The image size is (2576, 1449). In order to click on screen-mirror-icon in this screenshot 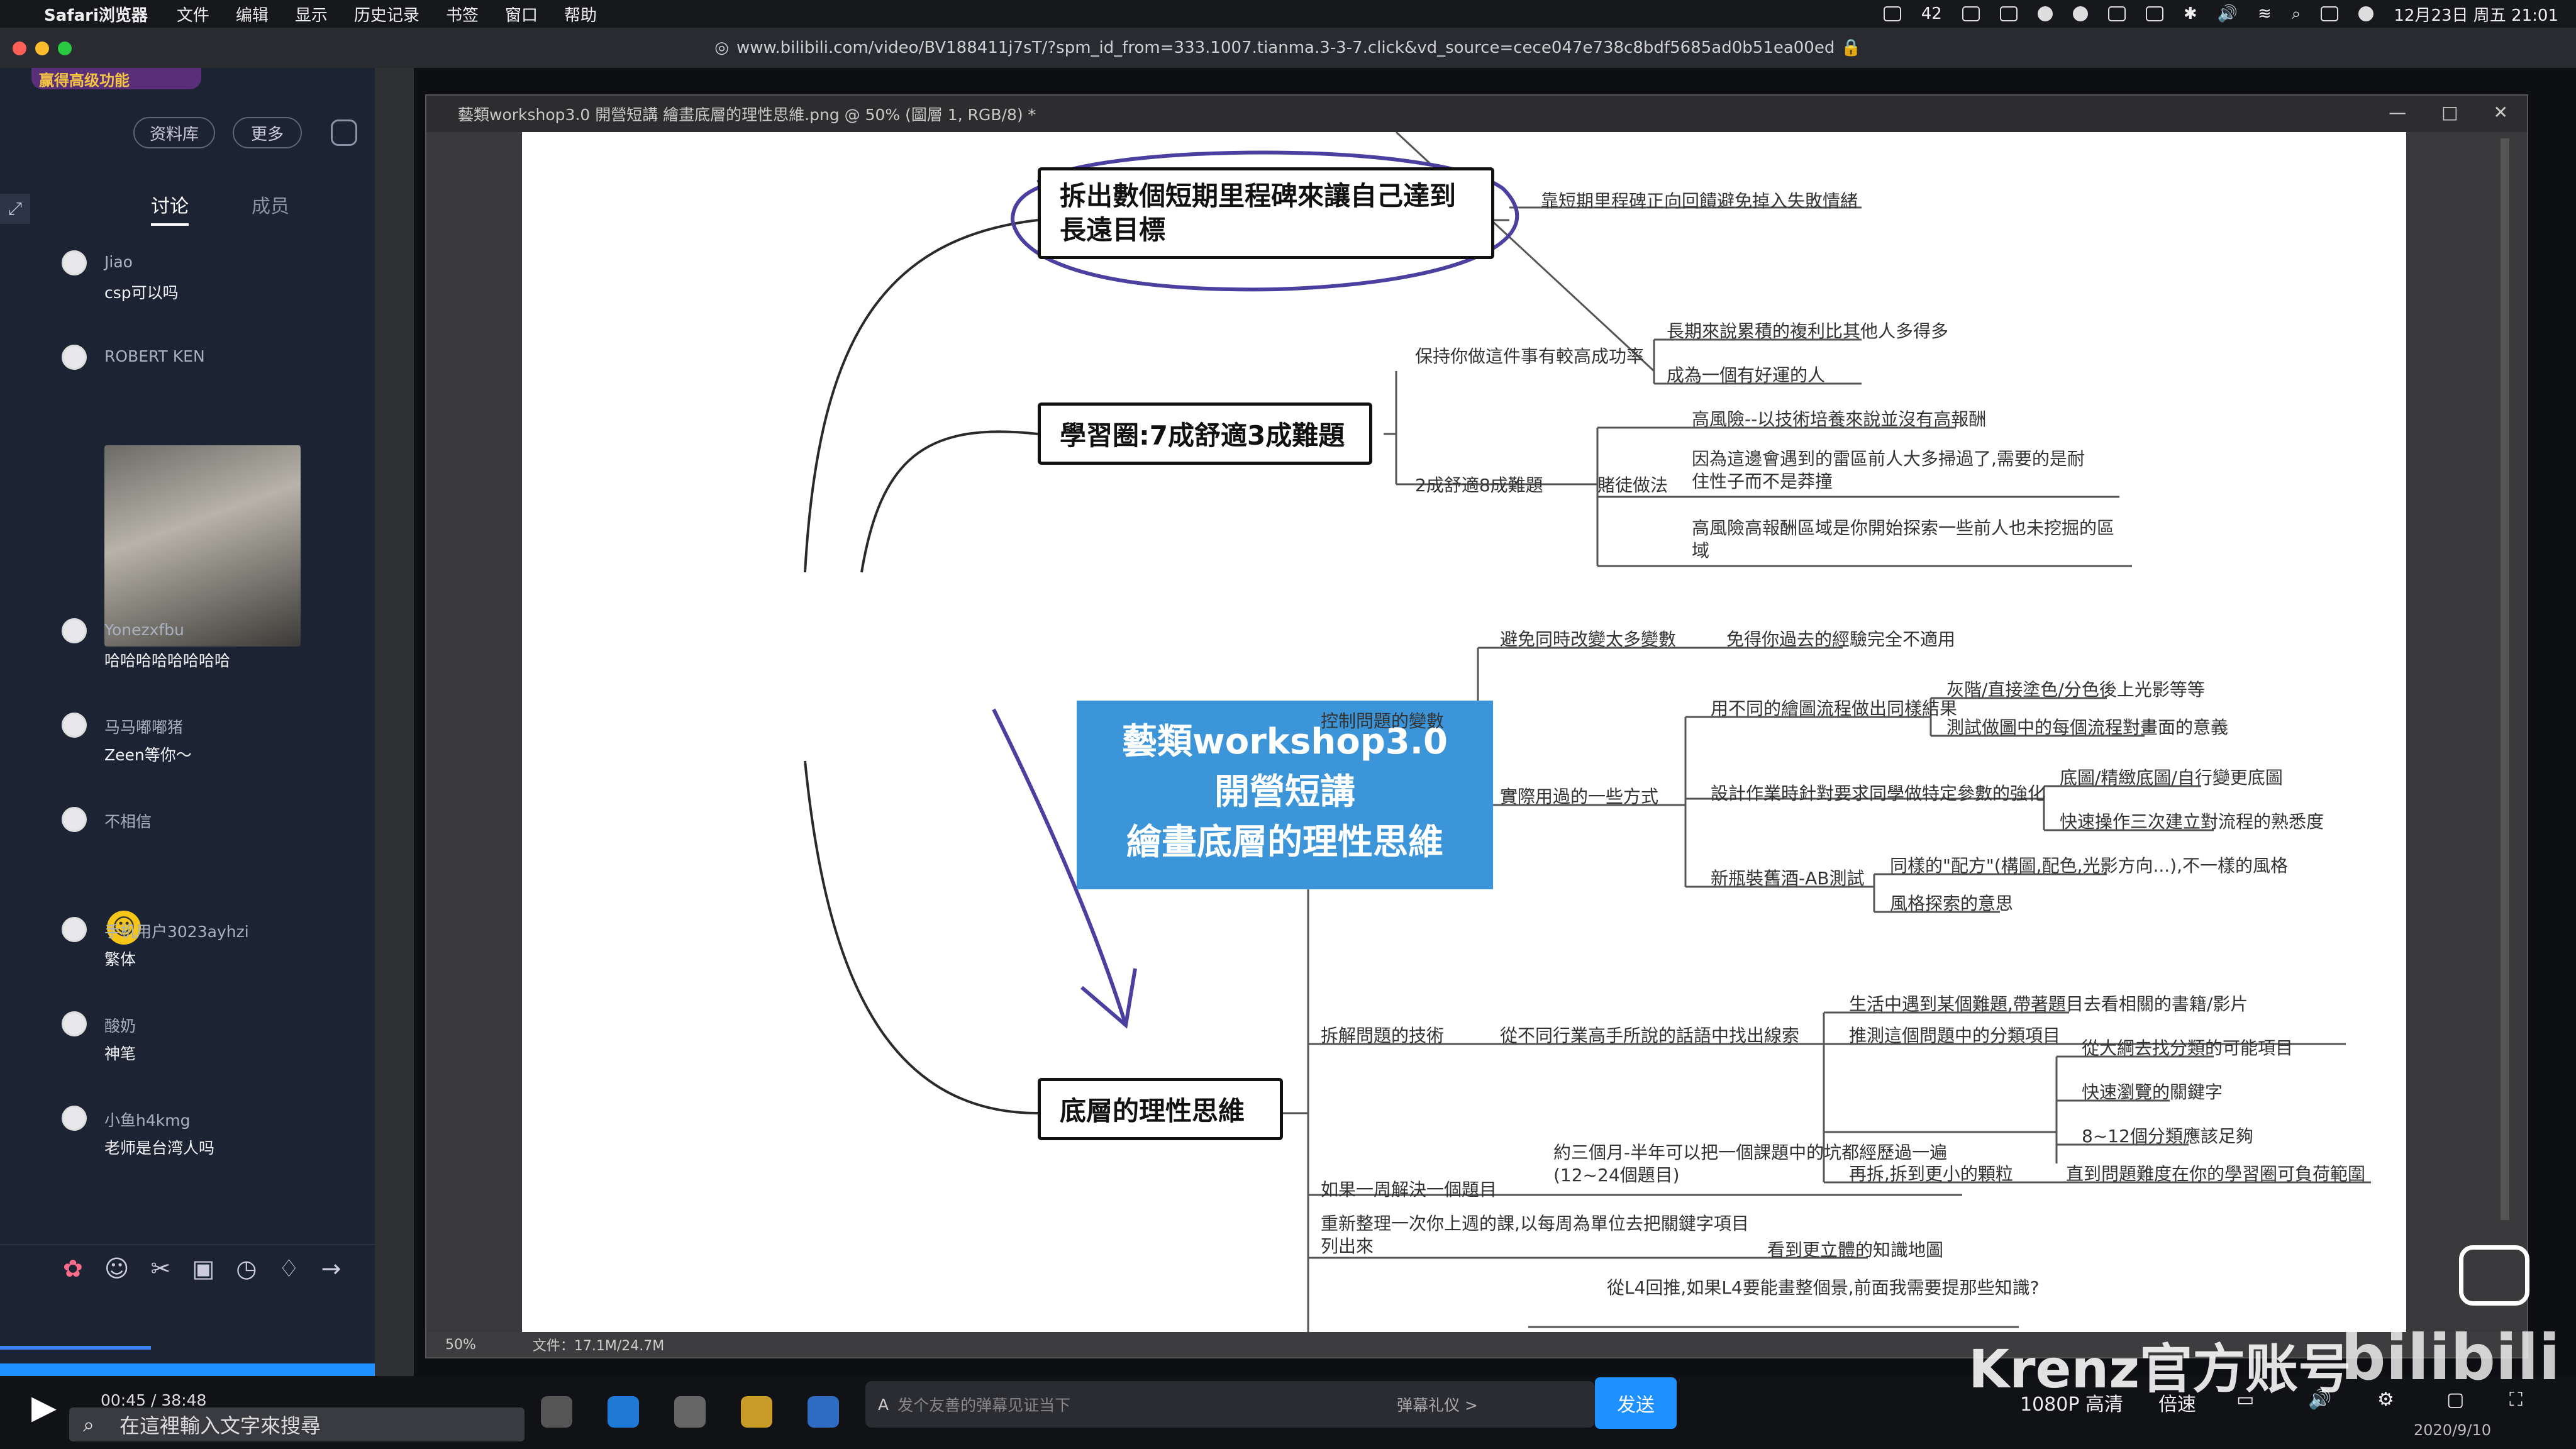, I will do `click(2154, 13)`.